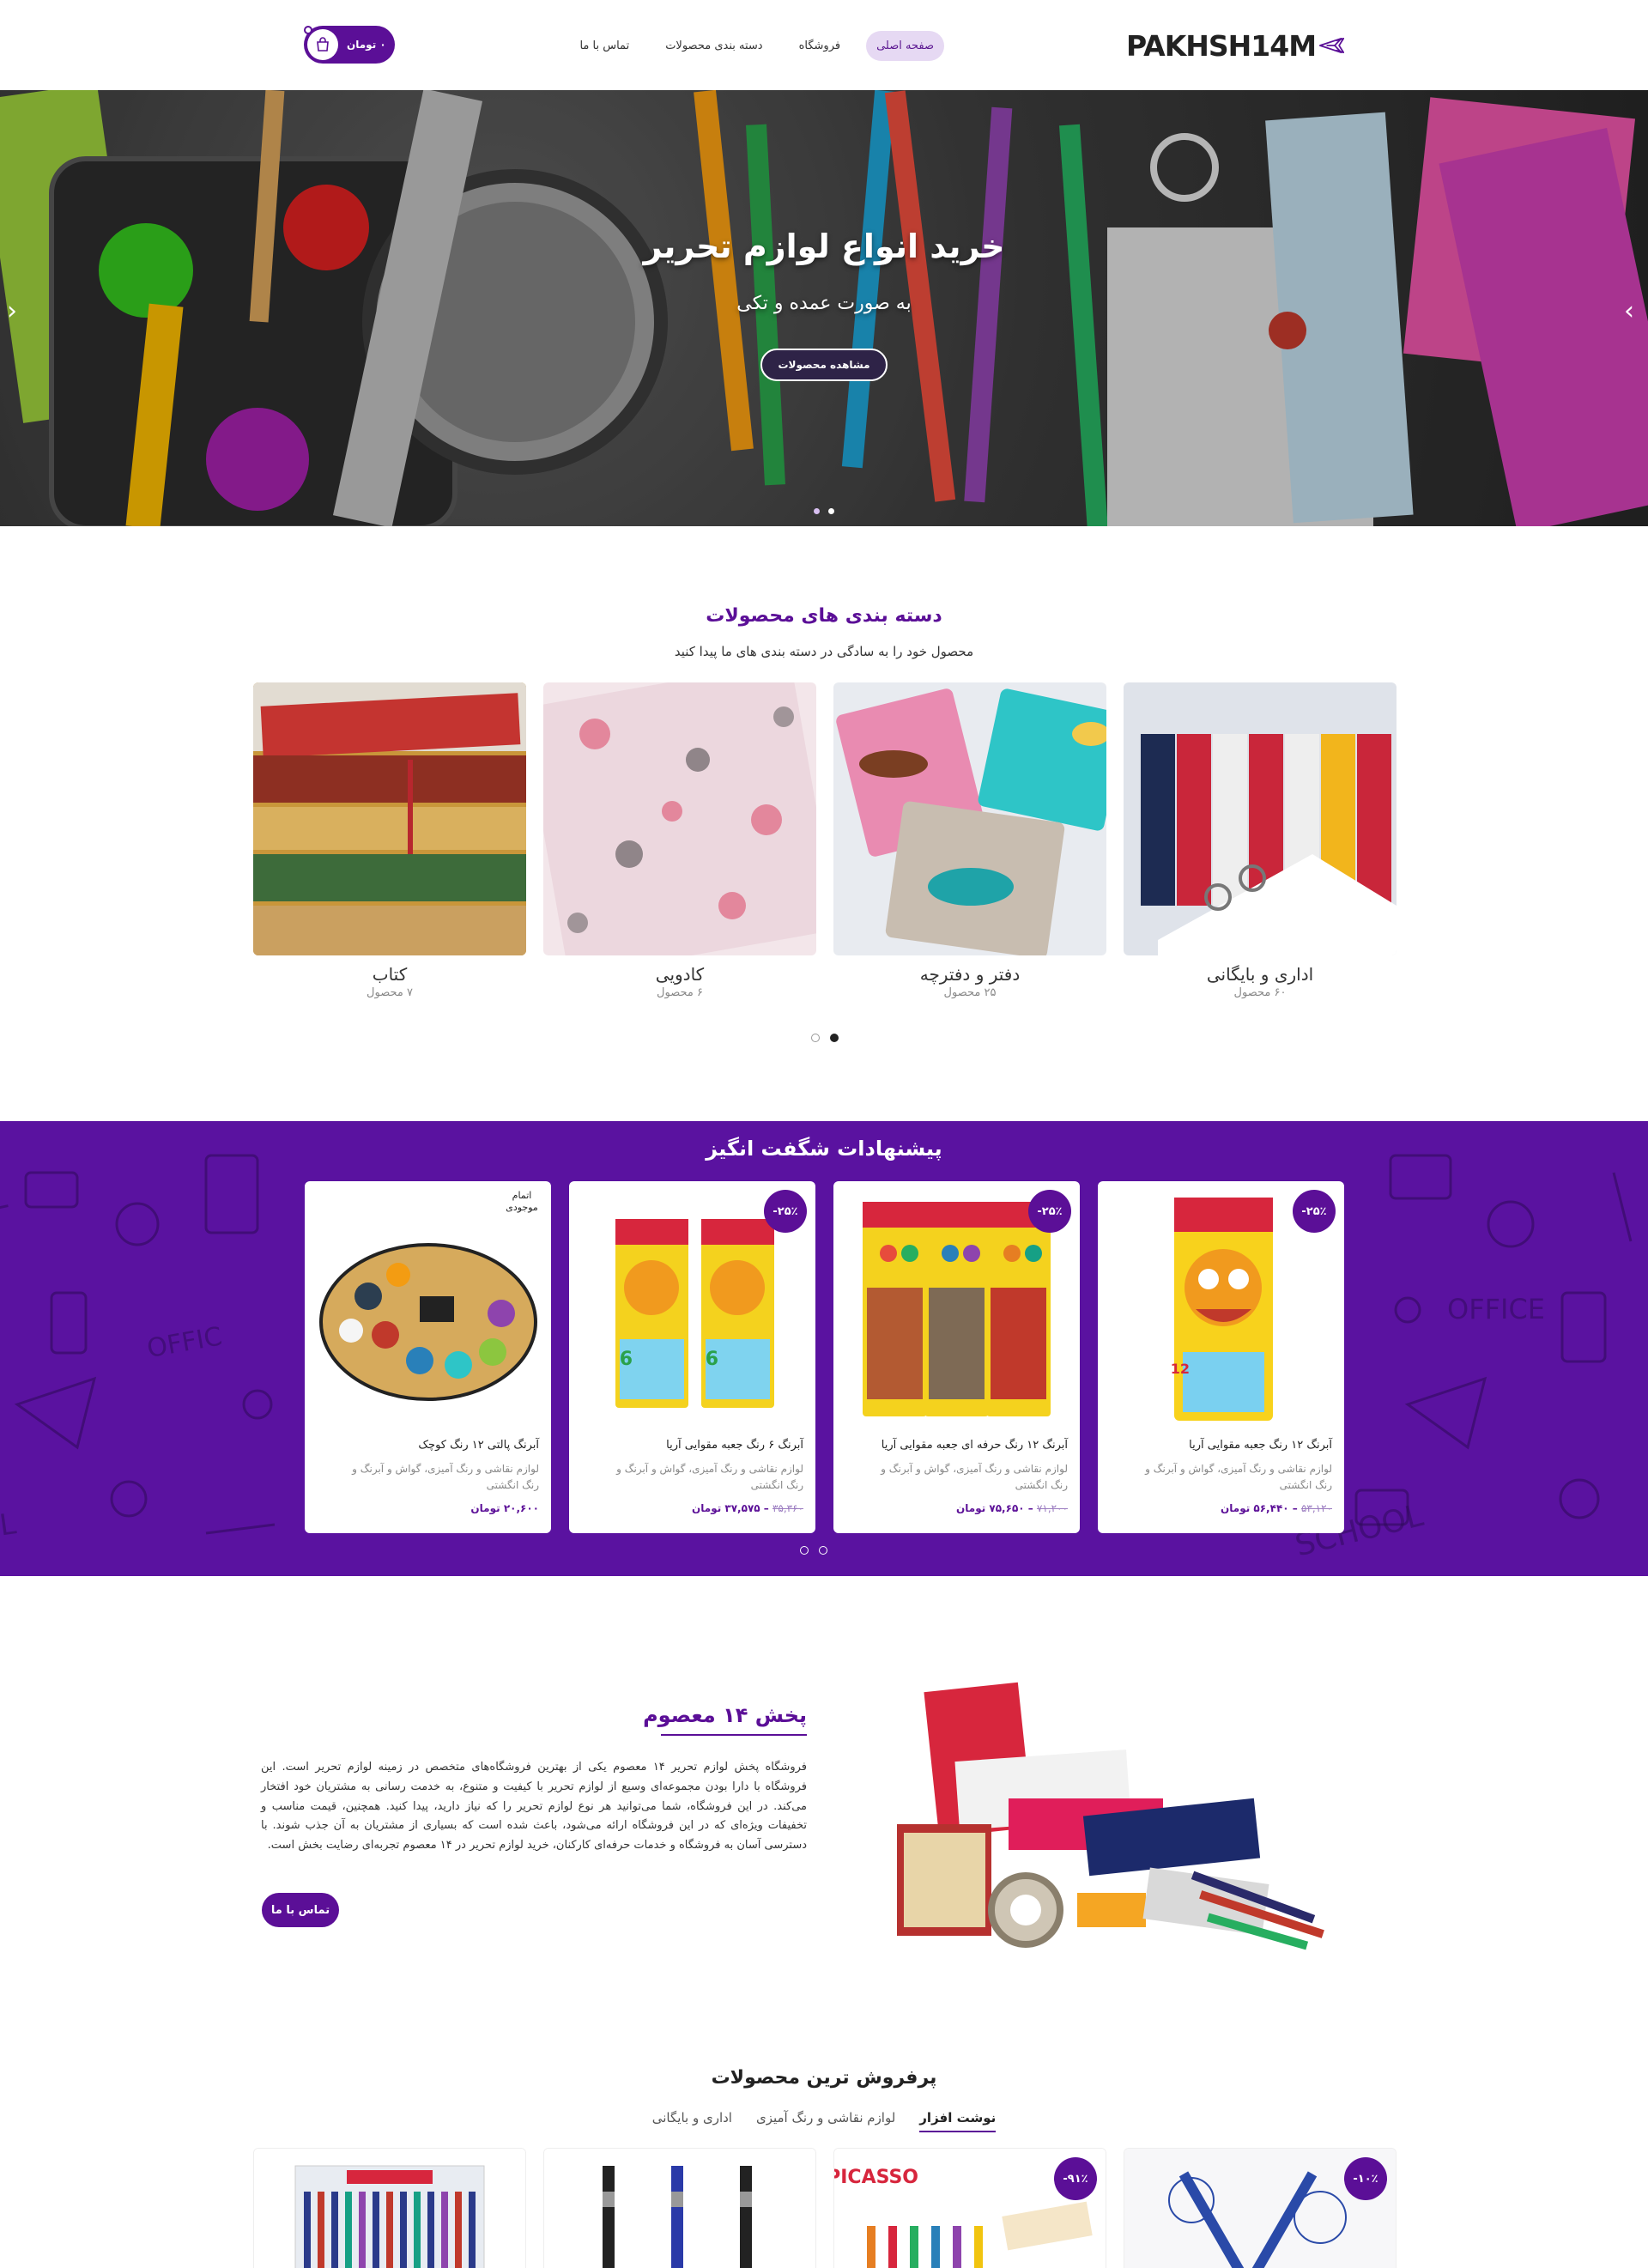 This screenshot has height=2268, width=1648. What do you see at coordinates (428, 1322) in the screenshot?
I see `palette-watercolor-image` at bounding box center [428, 1322].